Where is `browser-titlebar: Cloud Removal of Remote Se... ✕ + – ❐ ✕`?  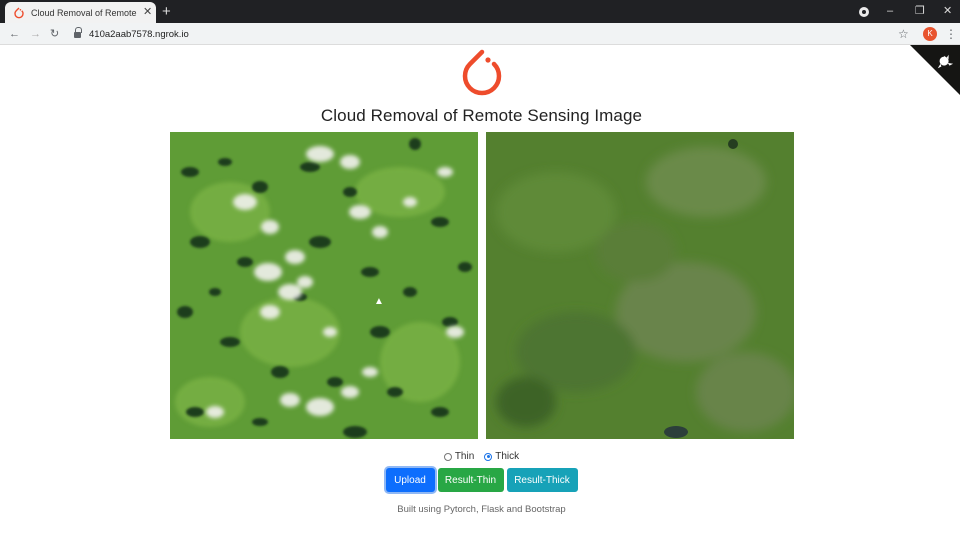 browser-titlebar: Cloud Removal of Remote Se... ✕ + – ❐ ✕ is located at coordinates (480, 11).